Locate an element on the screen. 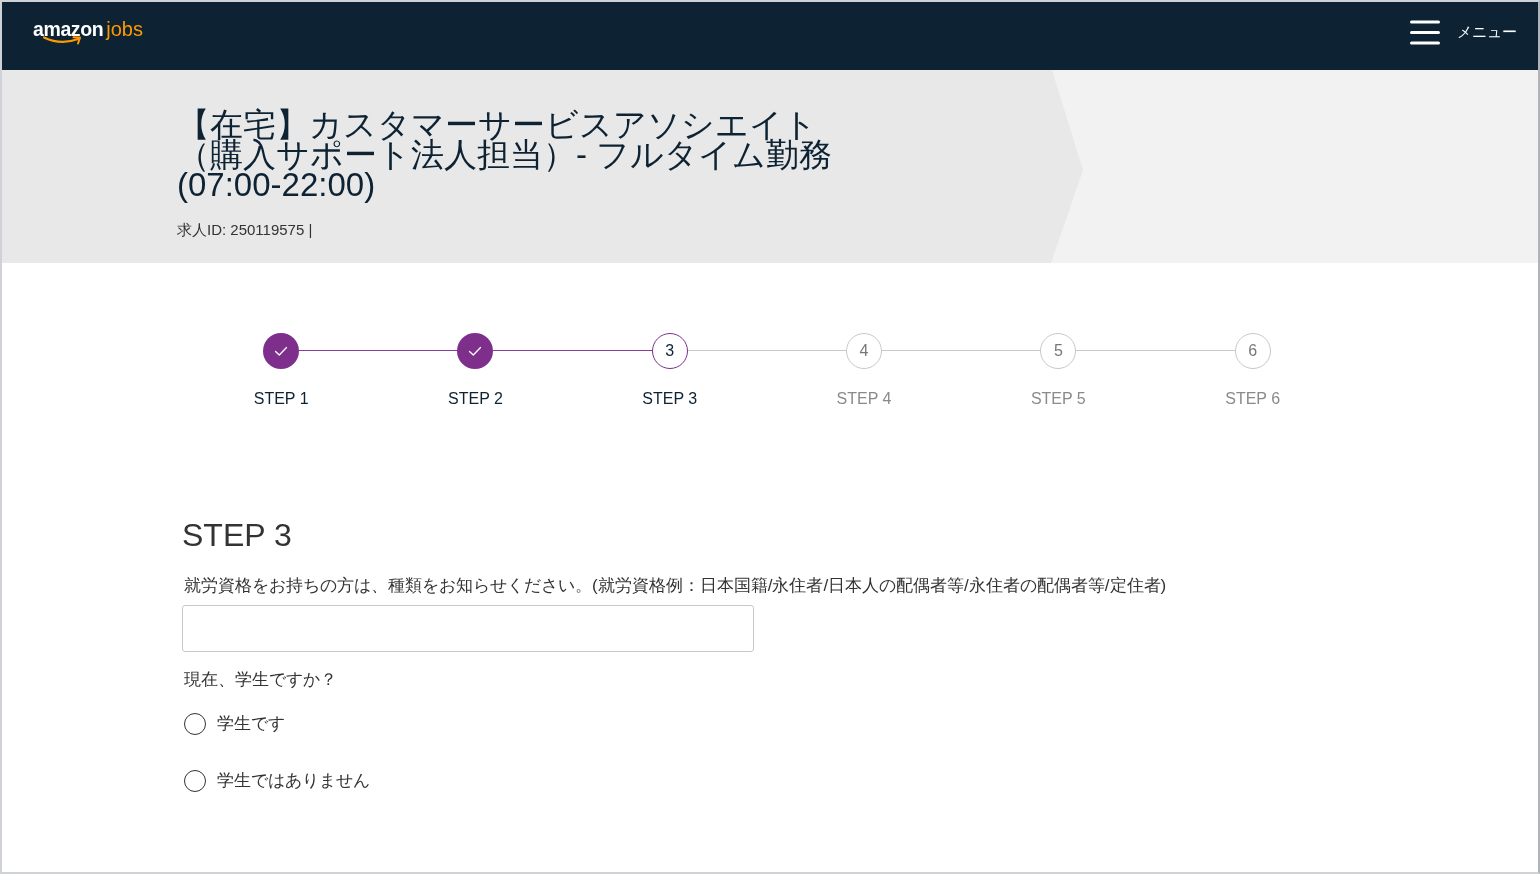 This screenshot has height=874, width=1540. step-heading: STEP 3 is located at coordinates (237, 535).